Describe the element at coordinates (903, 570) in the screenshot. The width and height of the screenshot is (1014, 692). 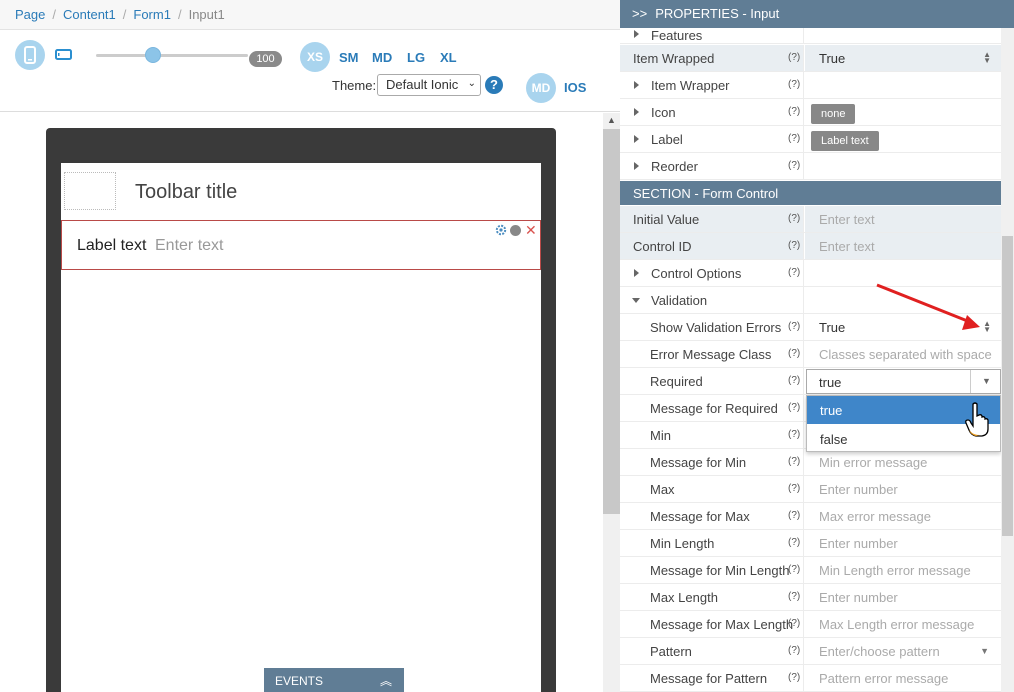
I see `message-for-min-length-input: Min Length error message` at that location.